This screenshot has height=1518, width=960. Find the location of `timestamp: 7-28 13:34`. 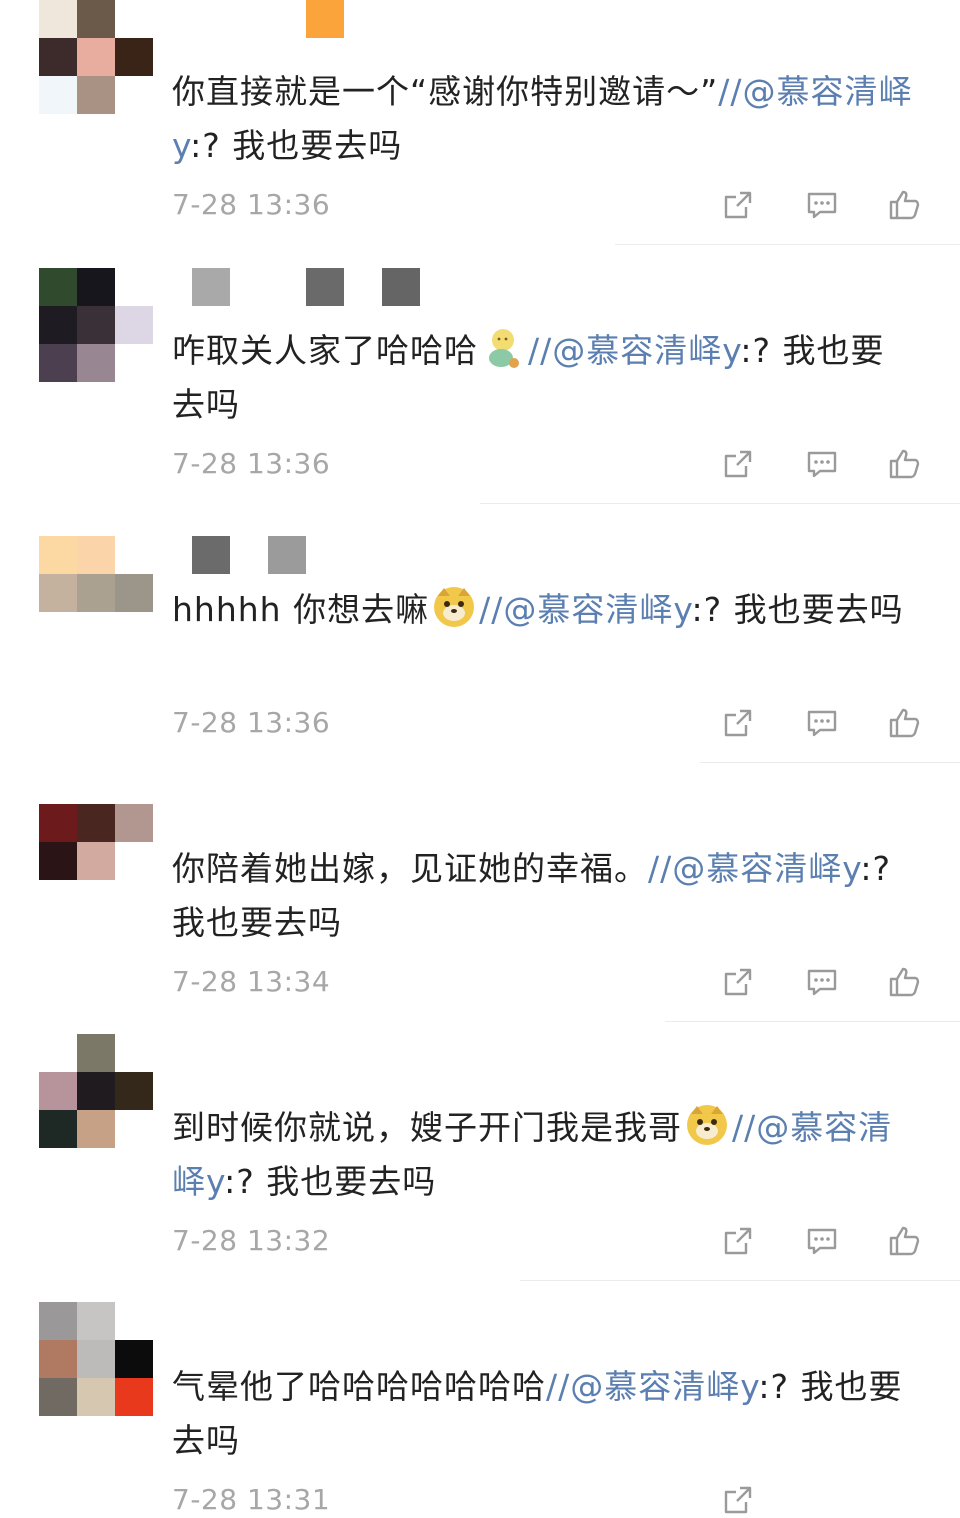

timestamp: 7-28 13:34 is located at coordinates (251, 981).